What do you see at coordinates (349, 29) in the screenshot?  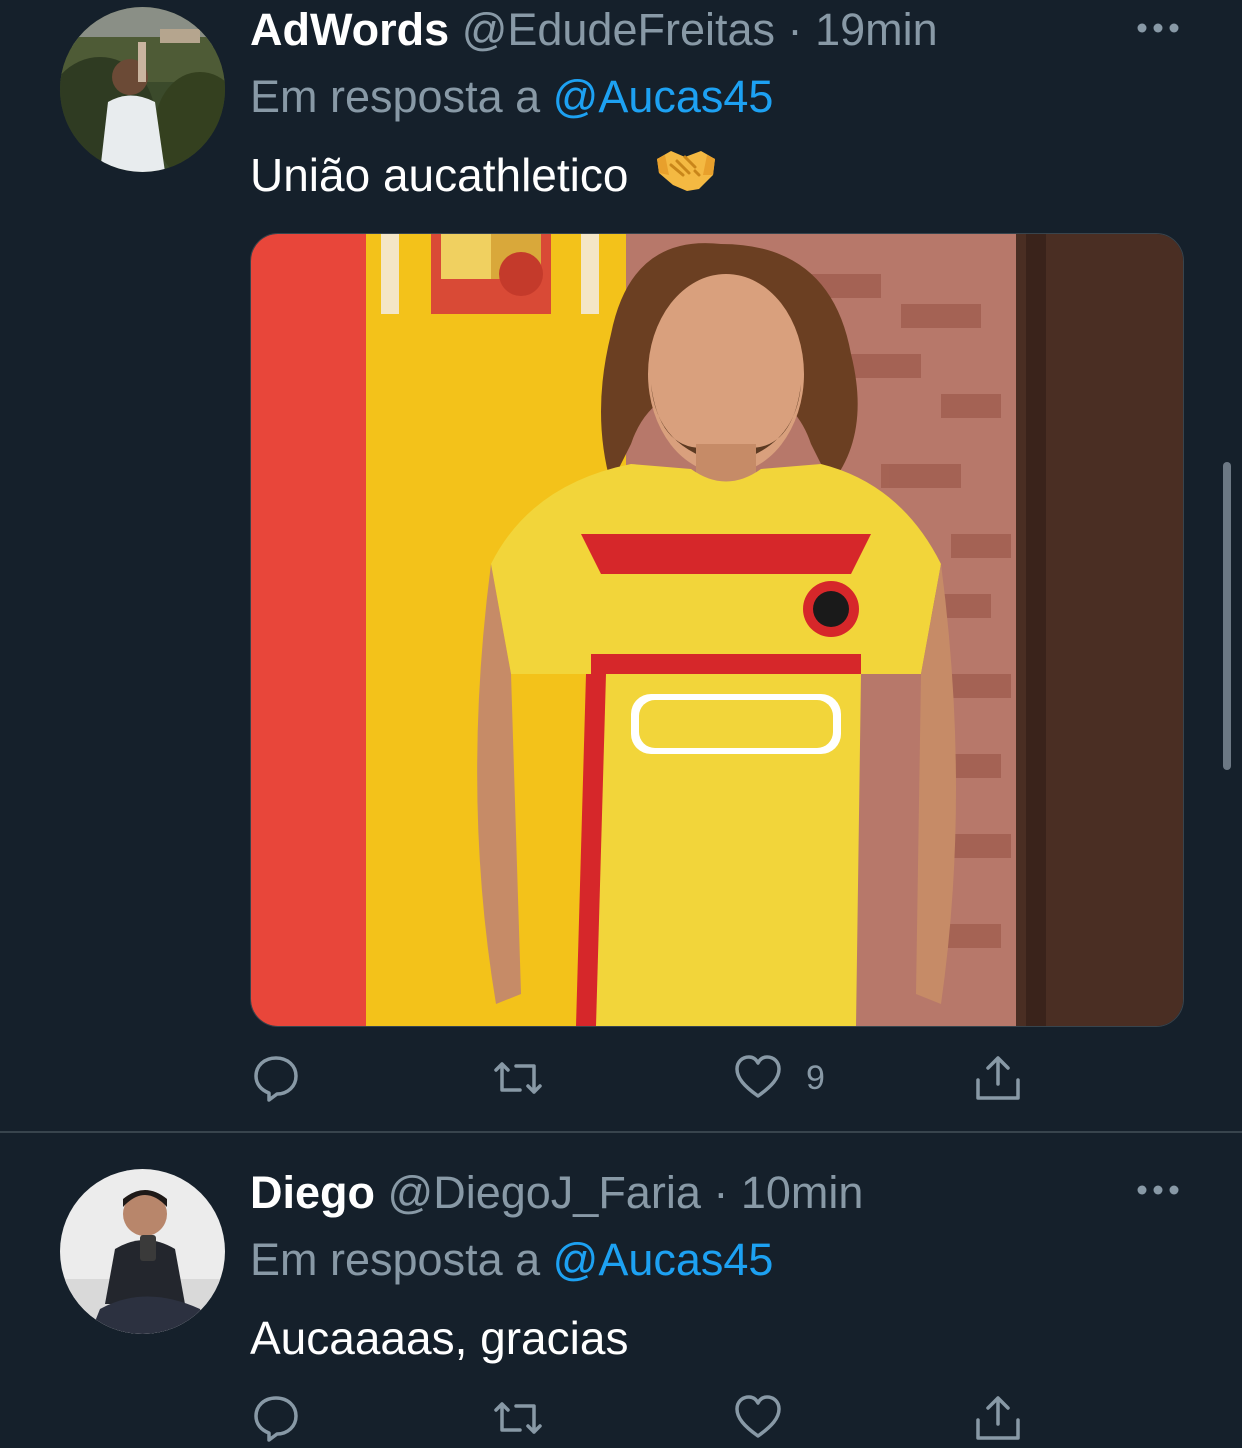 I see `display-name: AdWords` at bounding box center [349, 29].